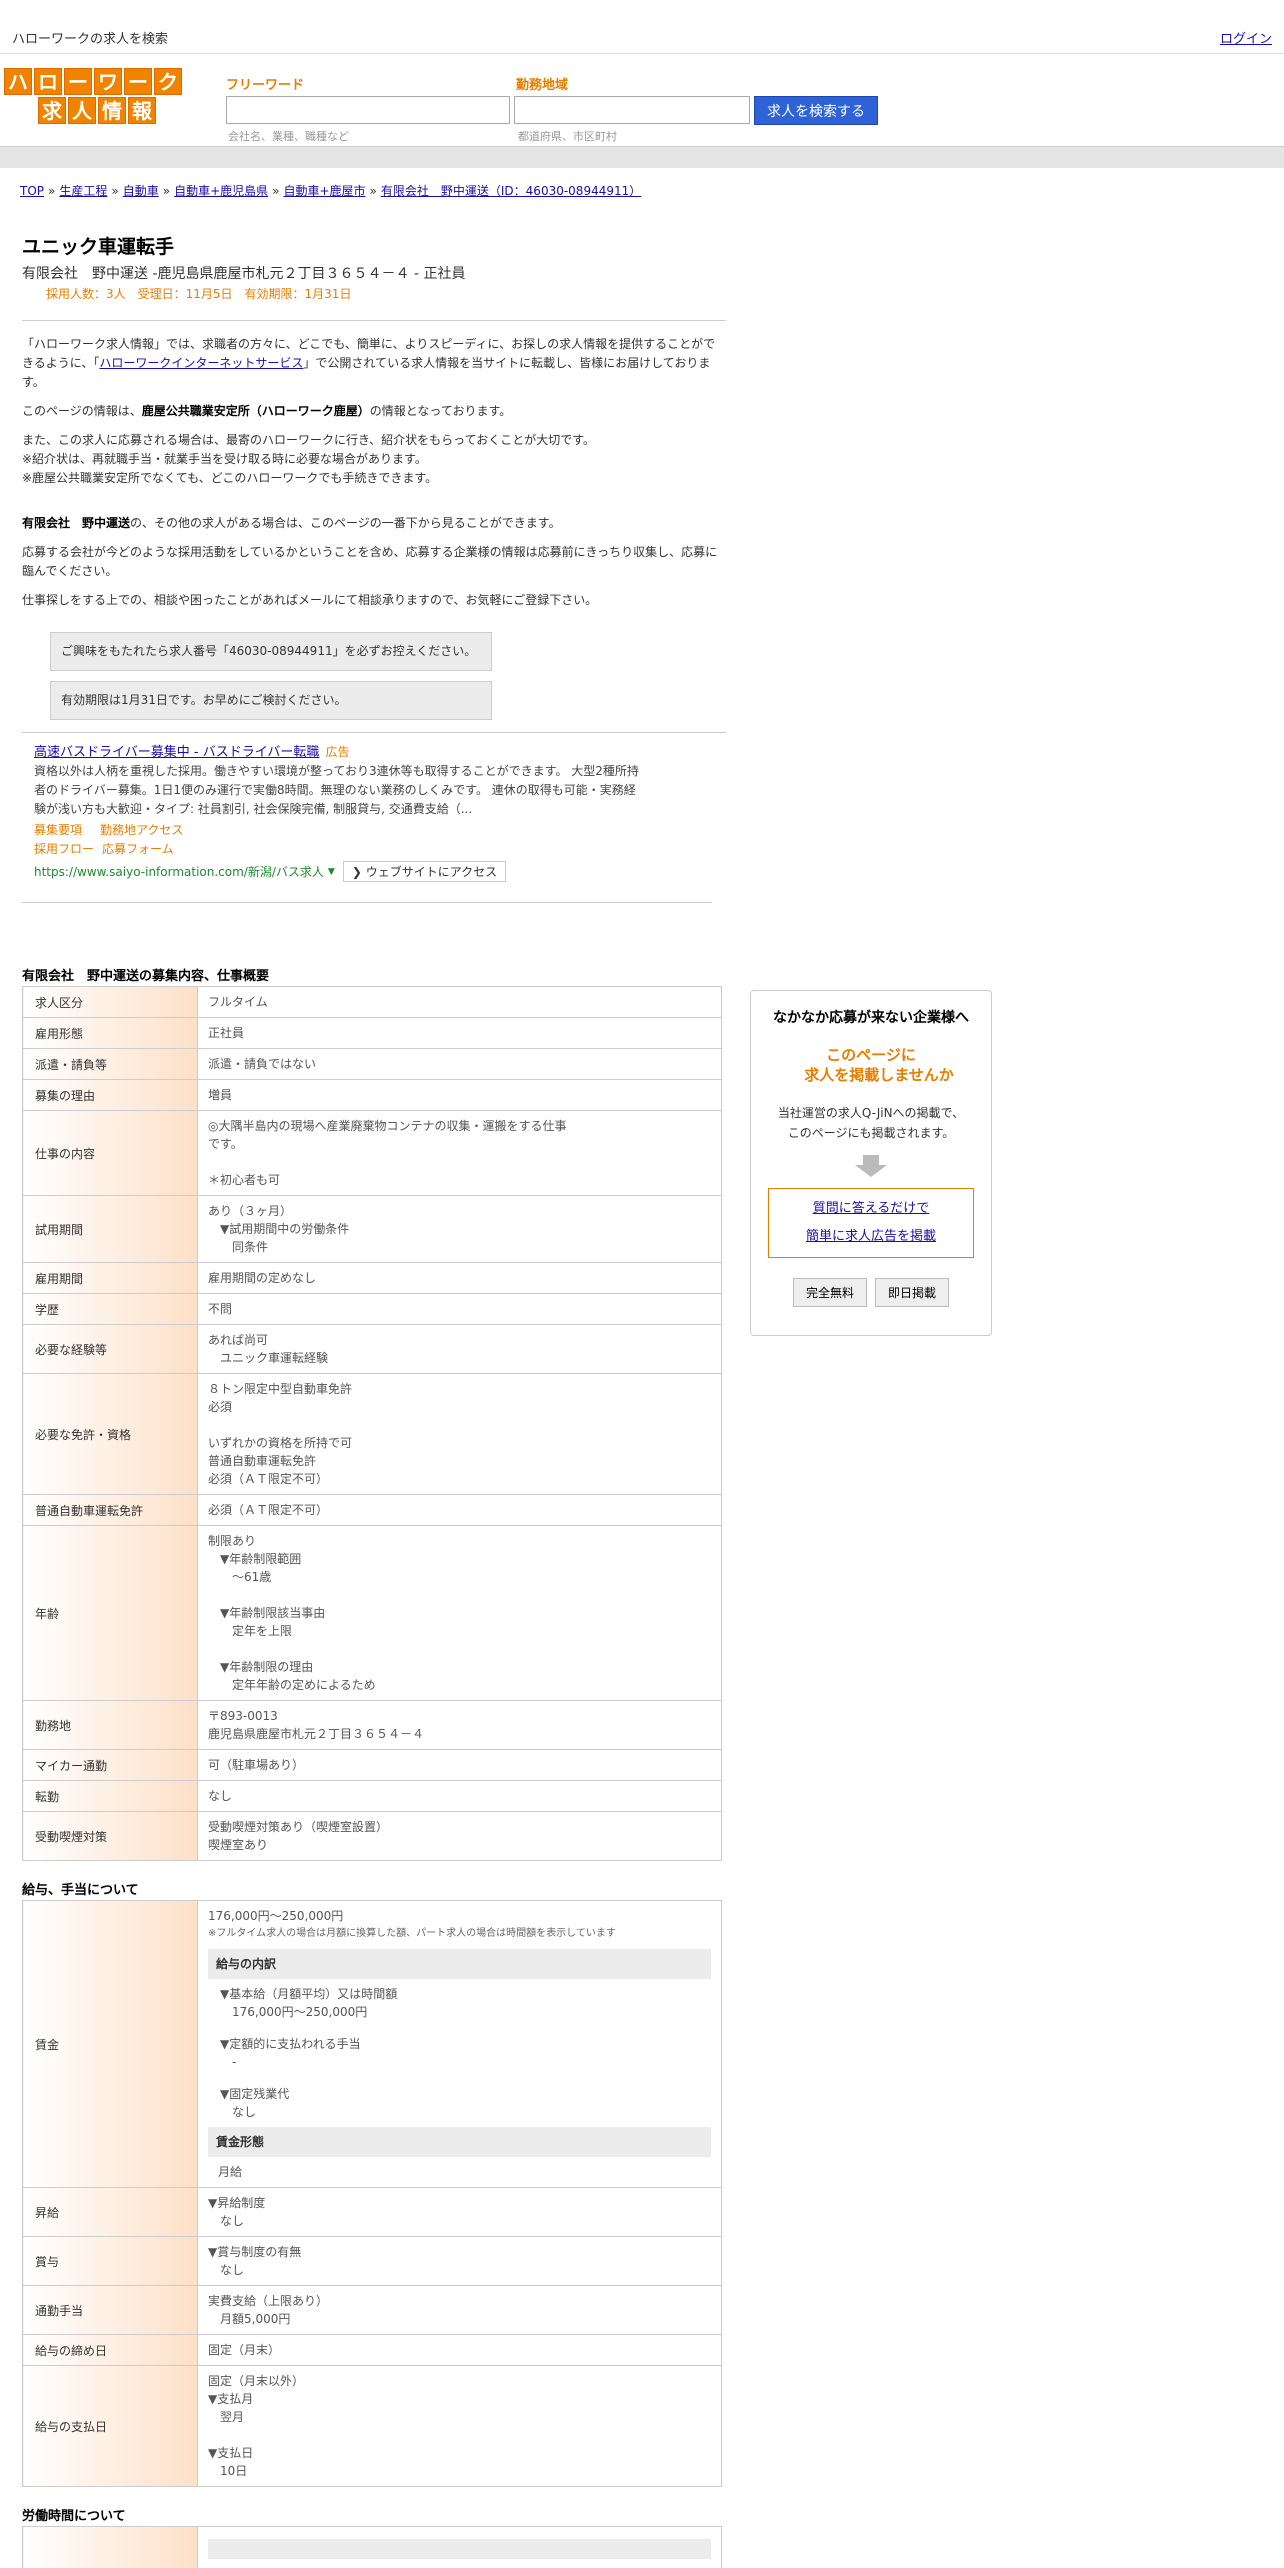  Describe the element at coordinates (18, 81) in the screenshot. I see `logo-char: ハ` at that location.